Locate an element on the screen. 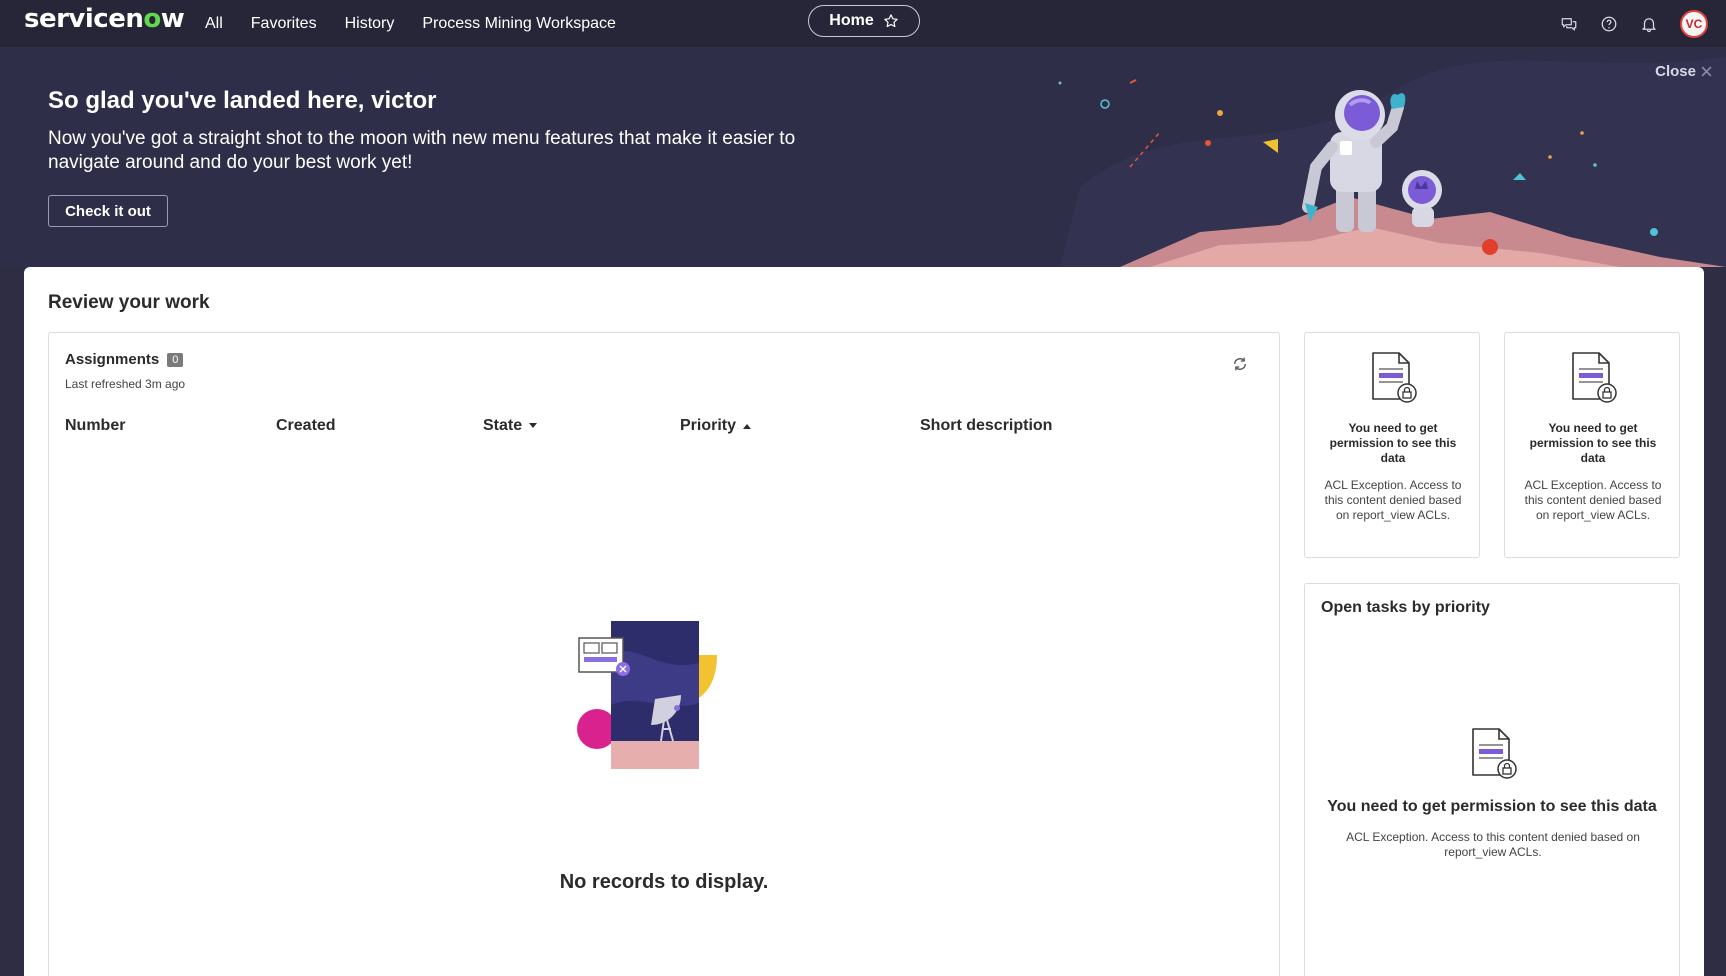  bell-icon is located at coordinates (1649, 24).